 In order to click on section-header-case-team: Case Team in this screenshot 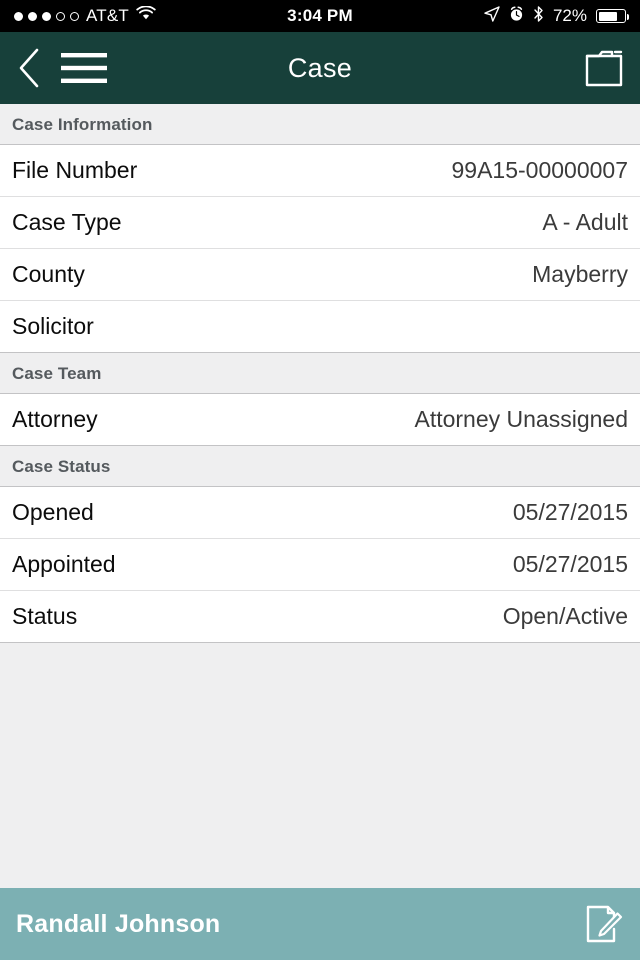, I will do `click(320, 373)`.